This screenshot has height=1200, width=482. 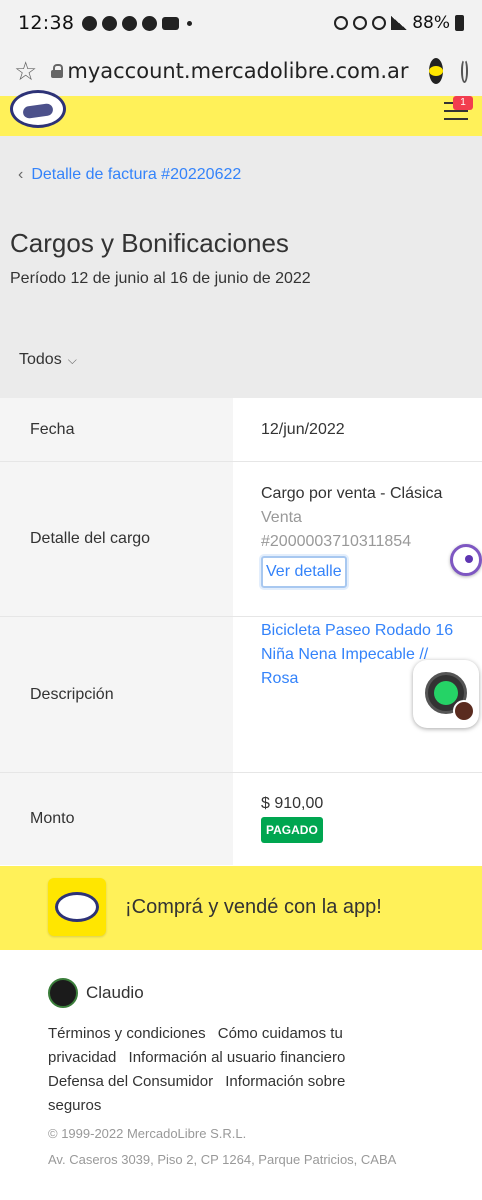 I want to click on breadcrumb: ‹ Detalle de factura #20220622, so click(x=129, y=175).